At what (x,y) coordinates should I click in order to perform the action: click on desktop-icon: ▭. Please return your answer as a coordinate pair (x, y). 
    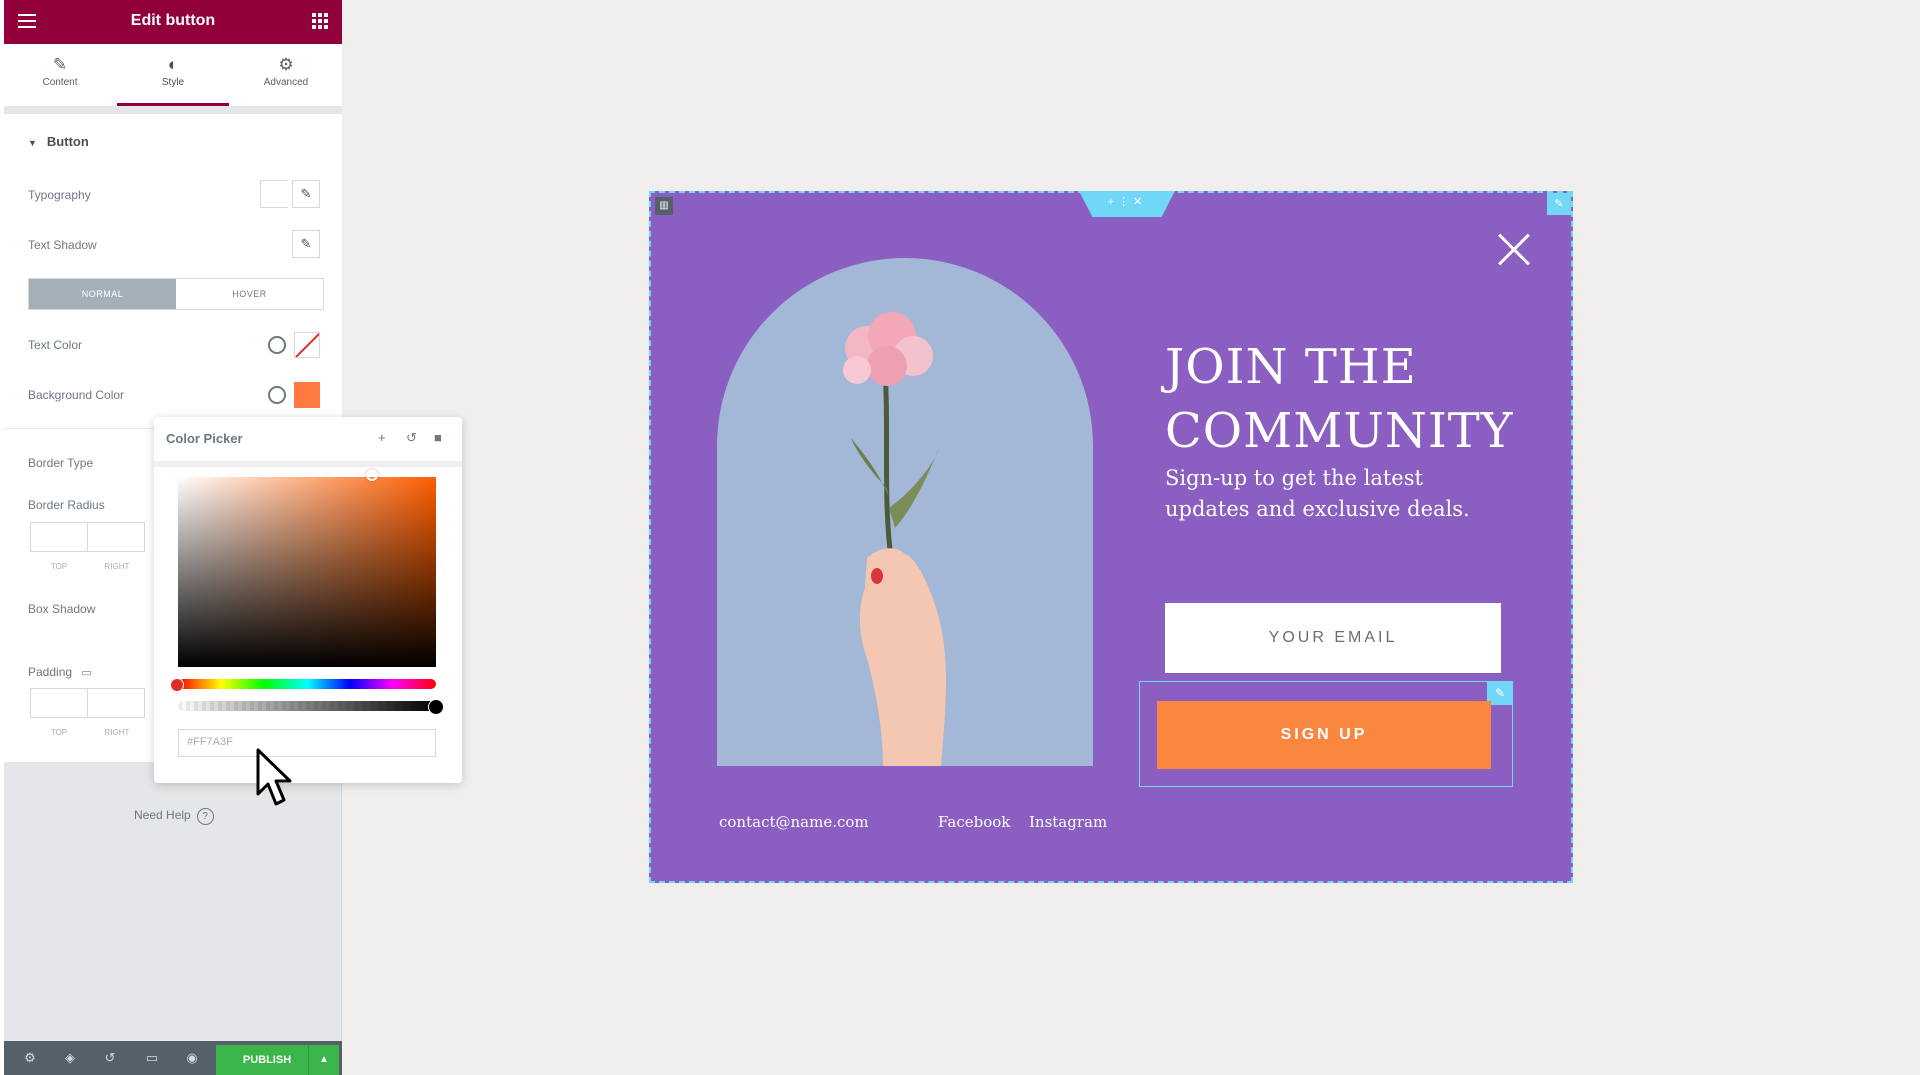
    Looking at the image, I should click on (86, 673).